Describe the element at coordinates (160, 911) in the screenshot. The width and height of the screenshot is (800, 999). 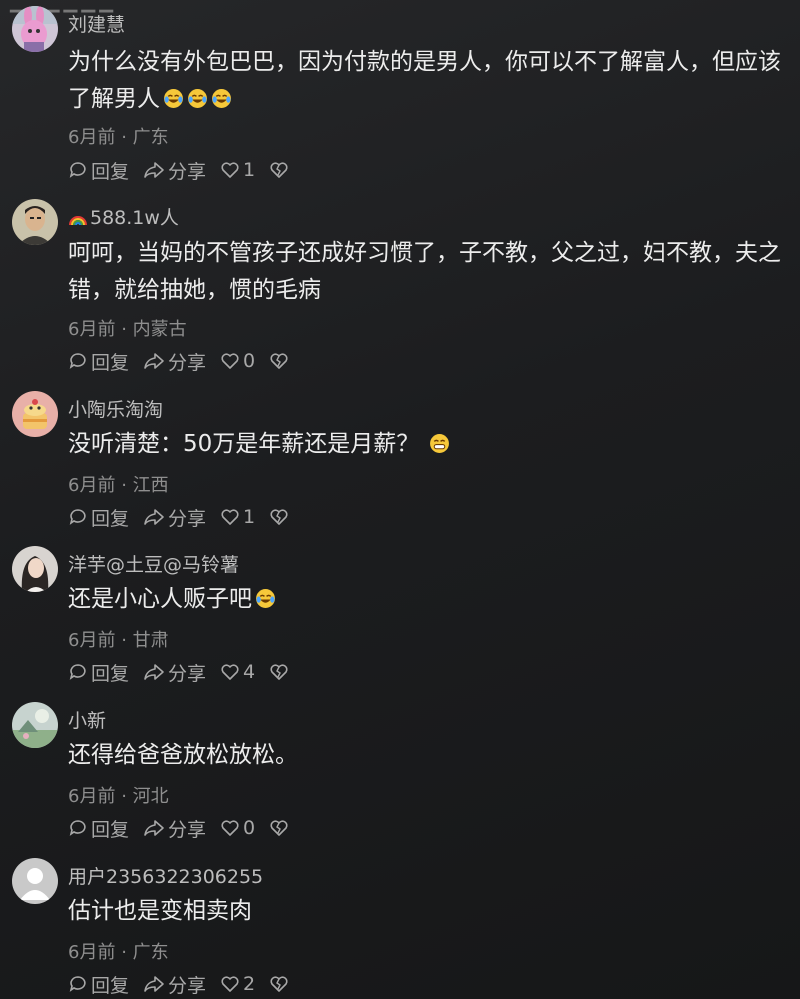
I see `comment-text-body: 估计也是变相卖肉` at that location.